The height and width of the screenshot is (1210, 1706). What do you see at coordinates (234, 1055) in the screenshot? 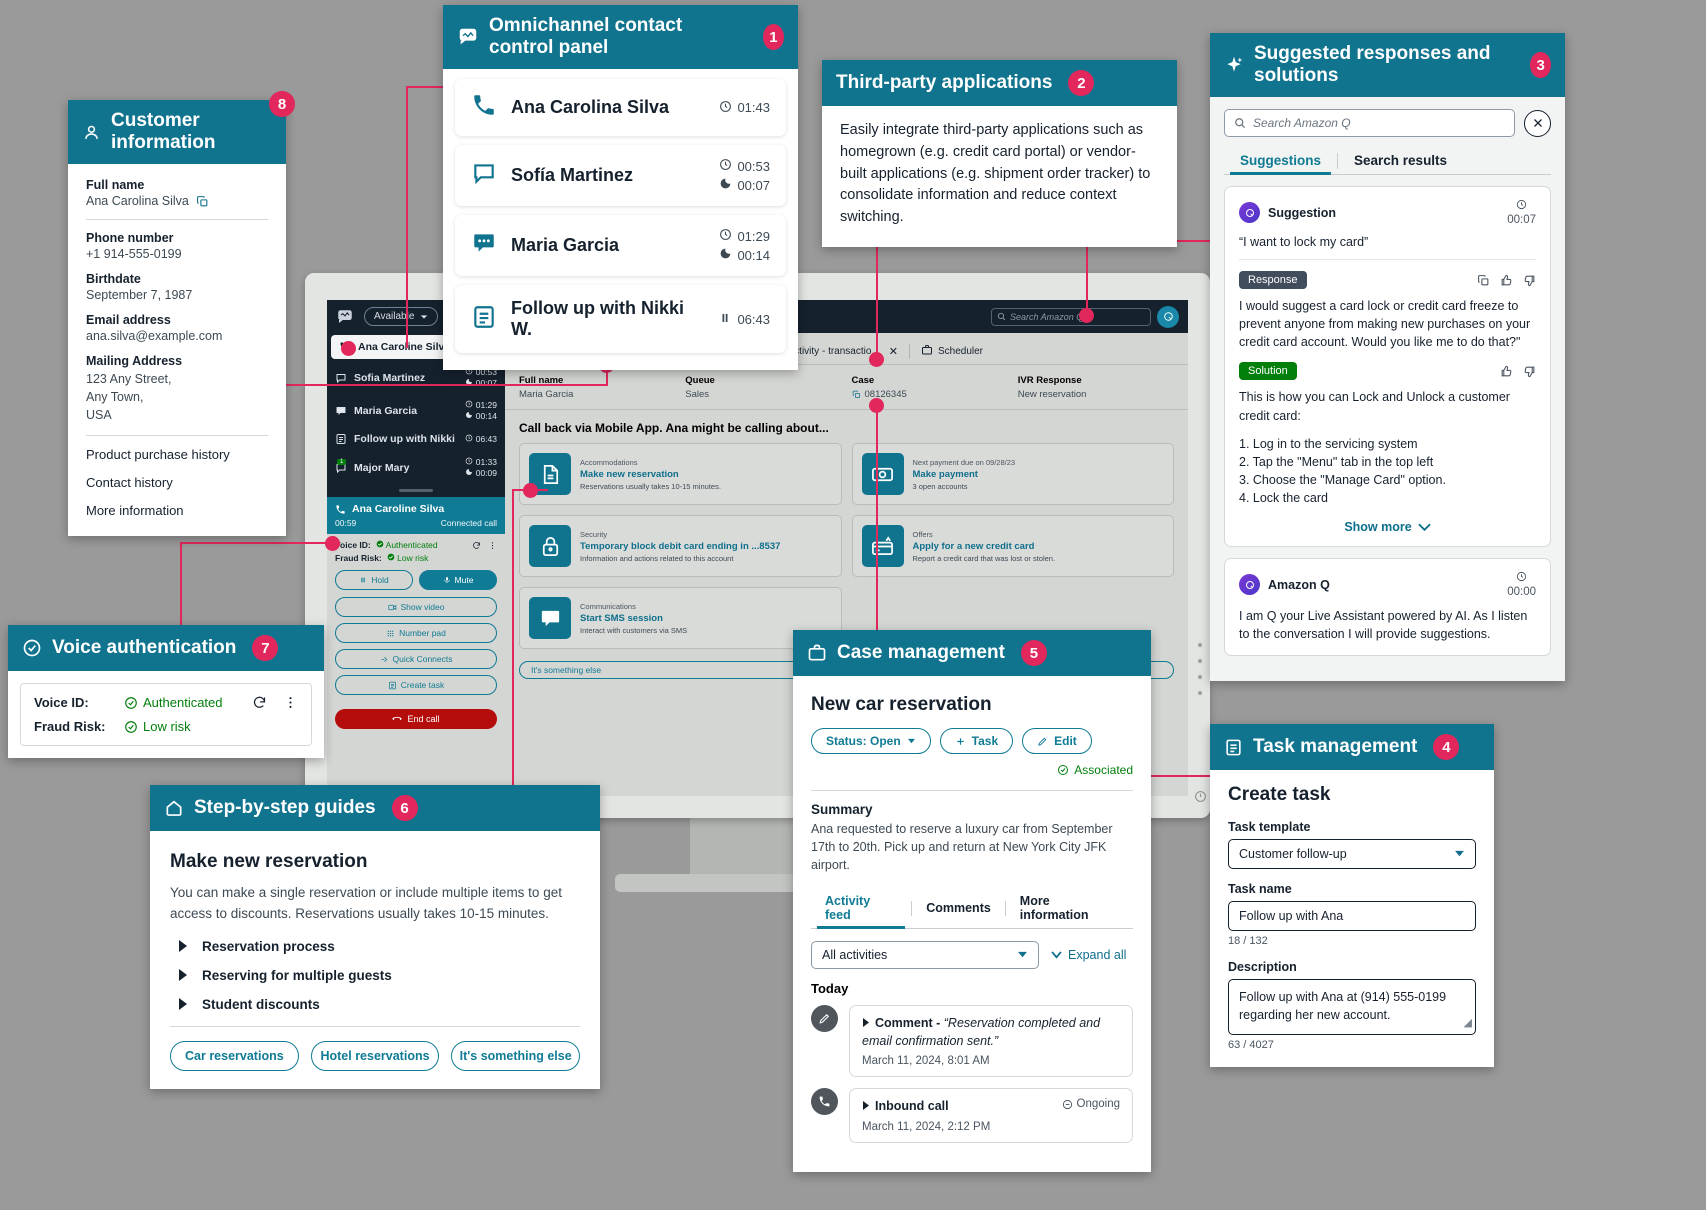
I see `car-reservations-button: Car reservations` at bounding box center [234, 1055].